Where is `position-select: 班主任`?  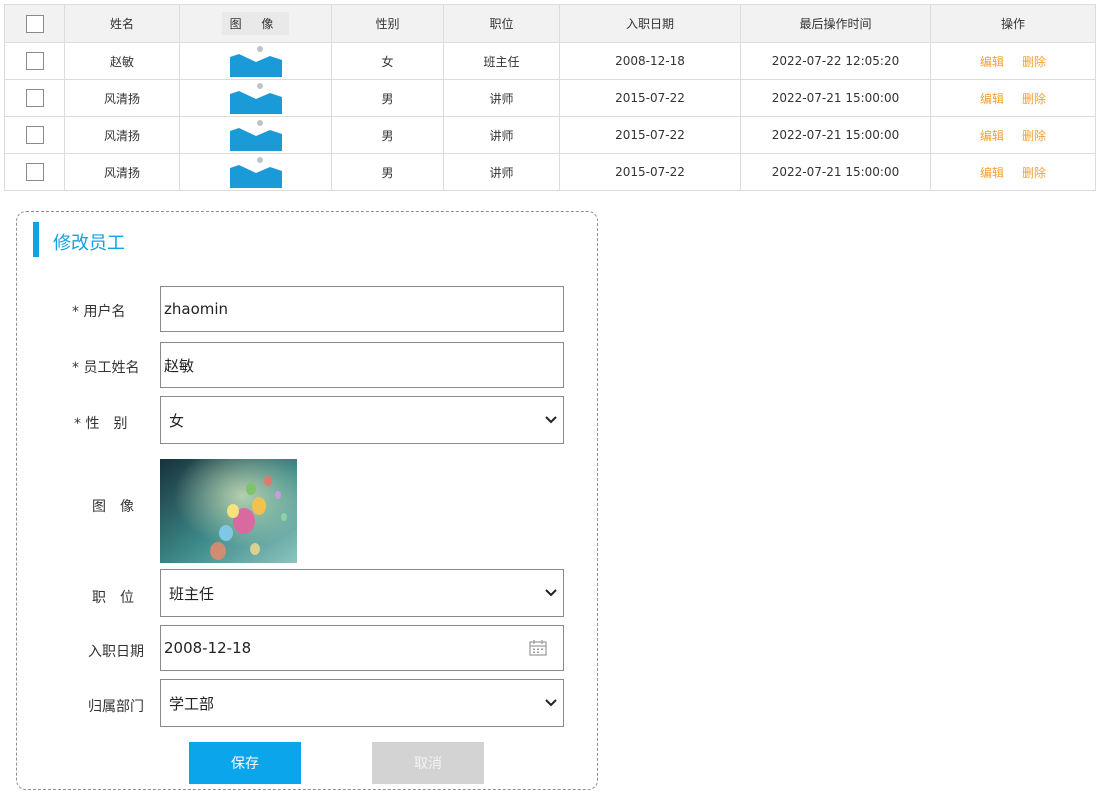 position-select: 班主任 is located at coordinates (362, 593).